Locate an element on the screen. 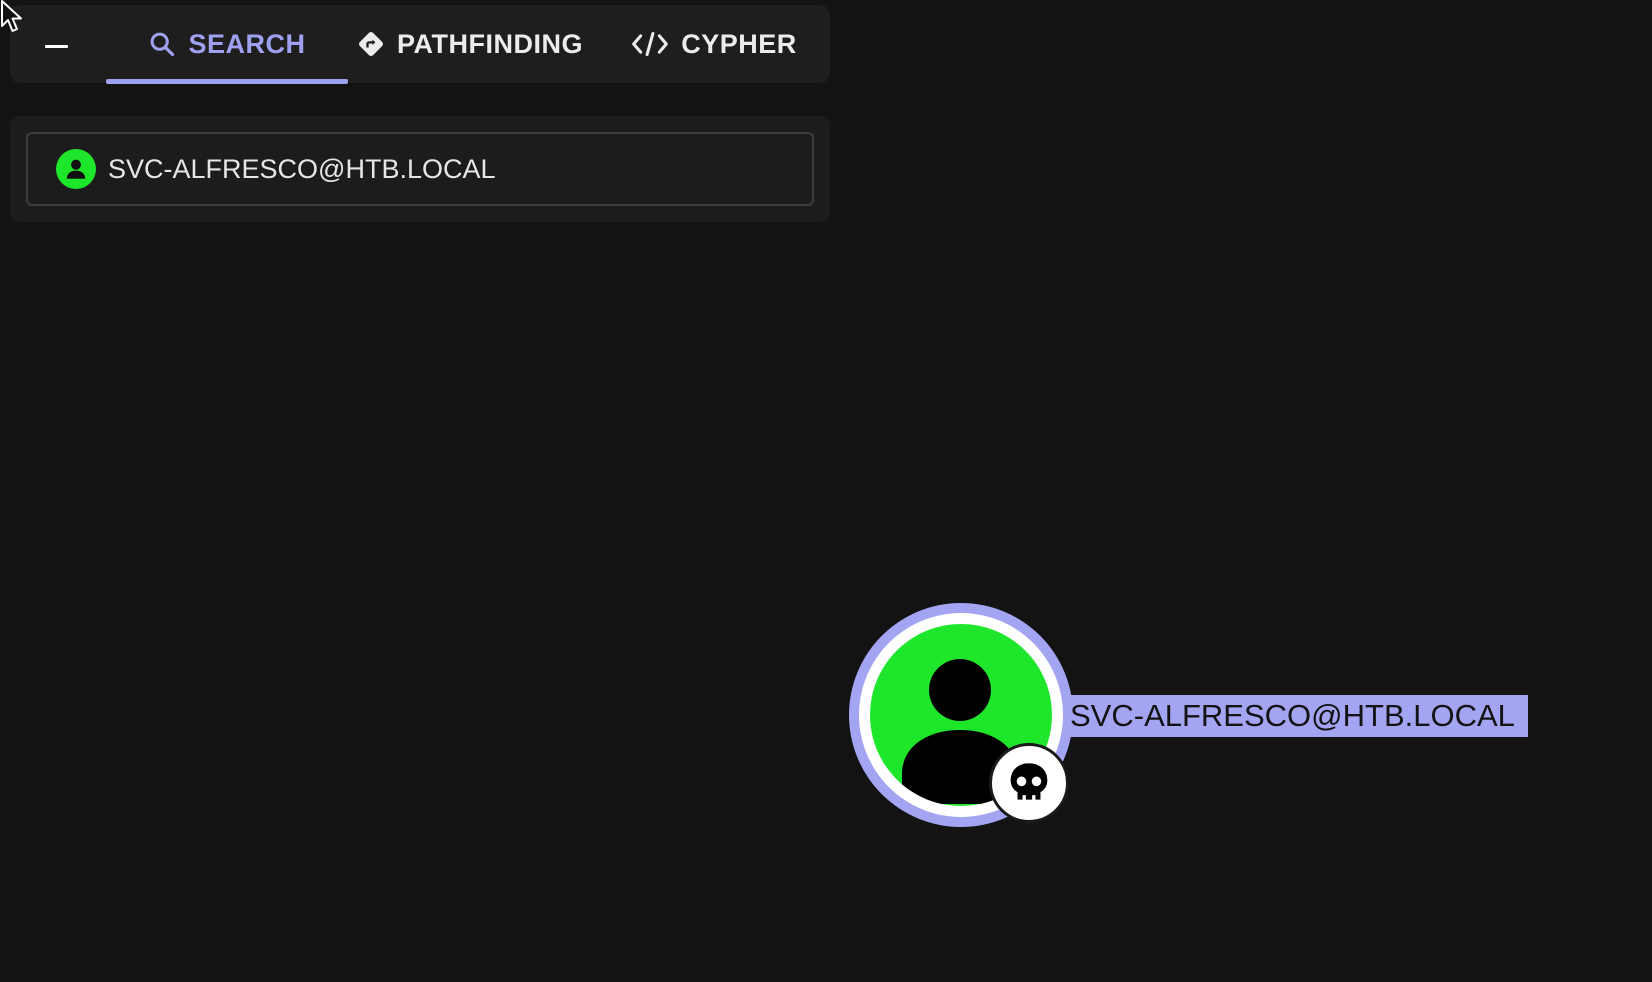 The image size is (1652, 982). graph-node-label: SVC-ALFRESCO@HTB.LOCAL is located at coordinates (1297, 716).